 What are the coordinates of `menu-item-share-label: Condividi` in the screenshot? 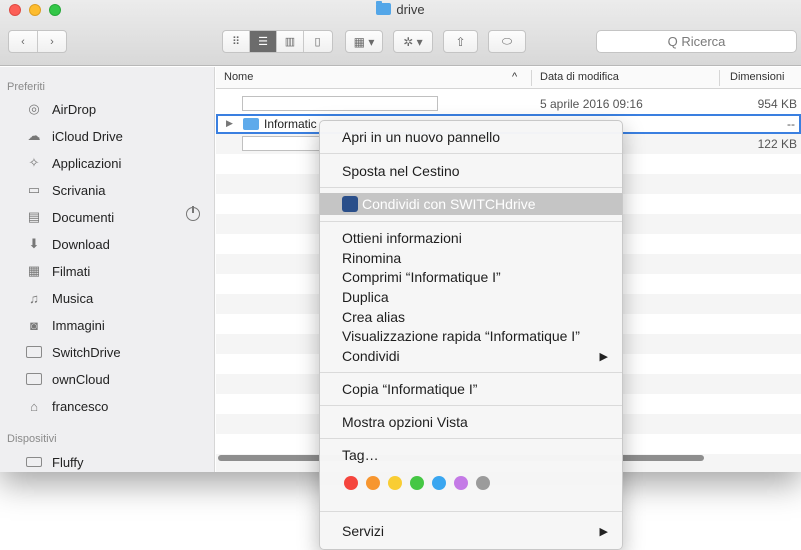 It's located at (371, 356).